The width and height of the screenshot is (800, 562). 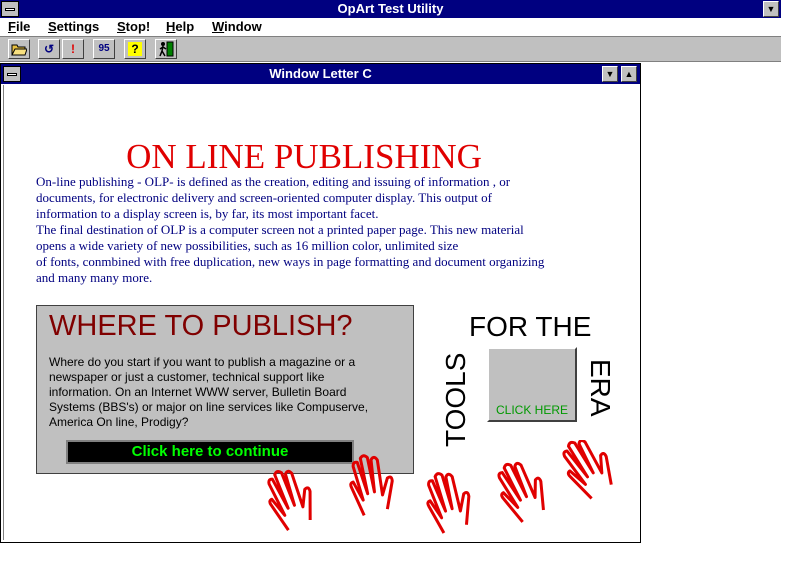 I want to click on open-button, so click(x=19, y=49).